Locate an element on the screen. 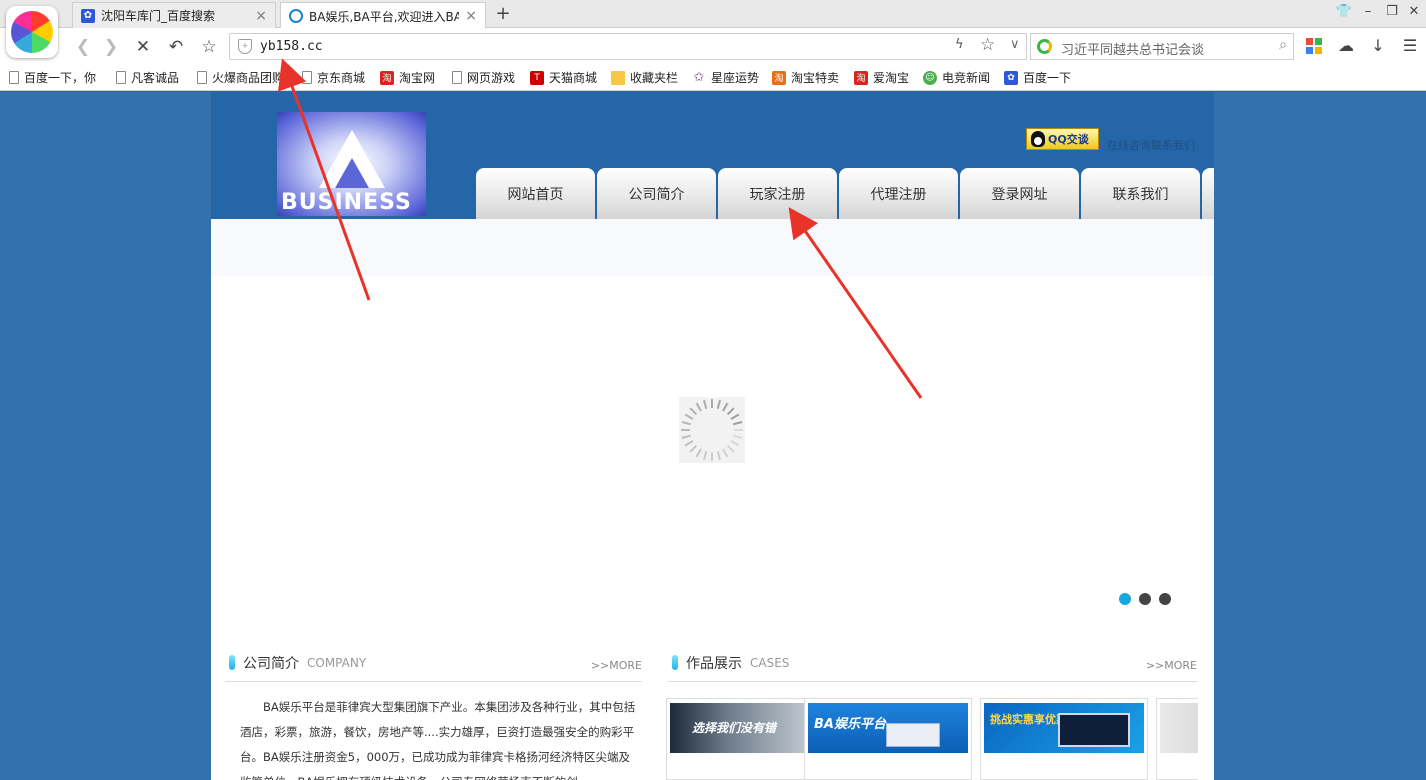 This screenshot has height=780, width=1426. tab-baidu-search: ✿ 沈阳车库门_百度搜索 × is located at coordinates (174, 15).